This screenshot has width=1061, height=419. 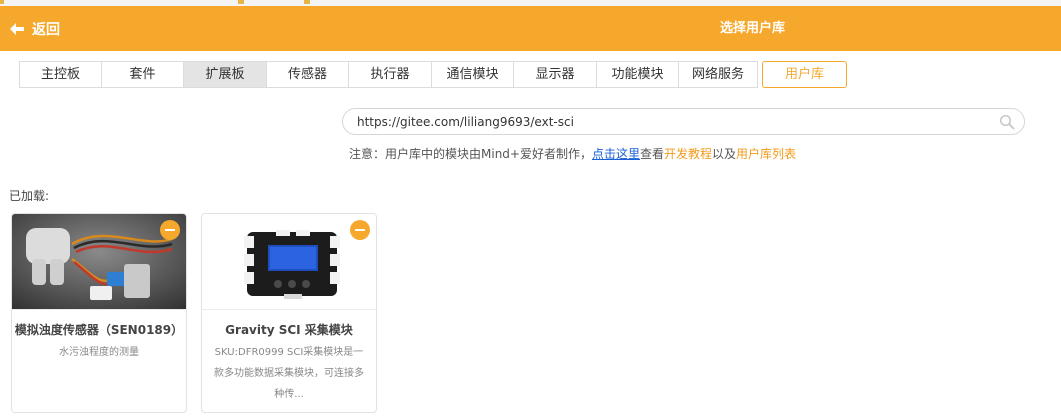 What do you see at coordinates (308, 74) in the screenshot?
I see `tab-sensor: 传感器` at bounding box center [308, 74].